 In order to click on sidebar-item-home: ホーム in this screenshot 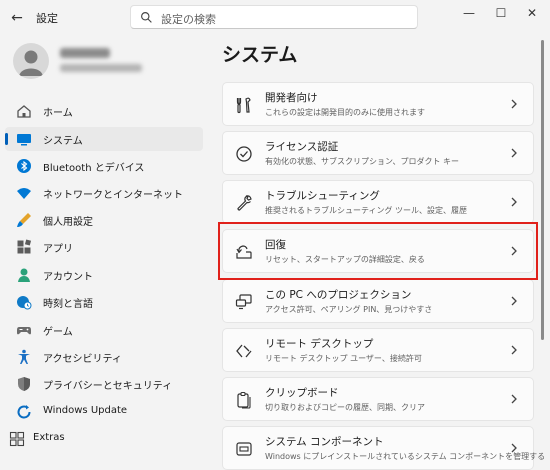, I will do `click(104, 111)`.